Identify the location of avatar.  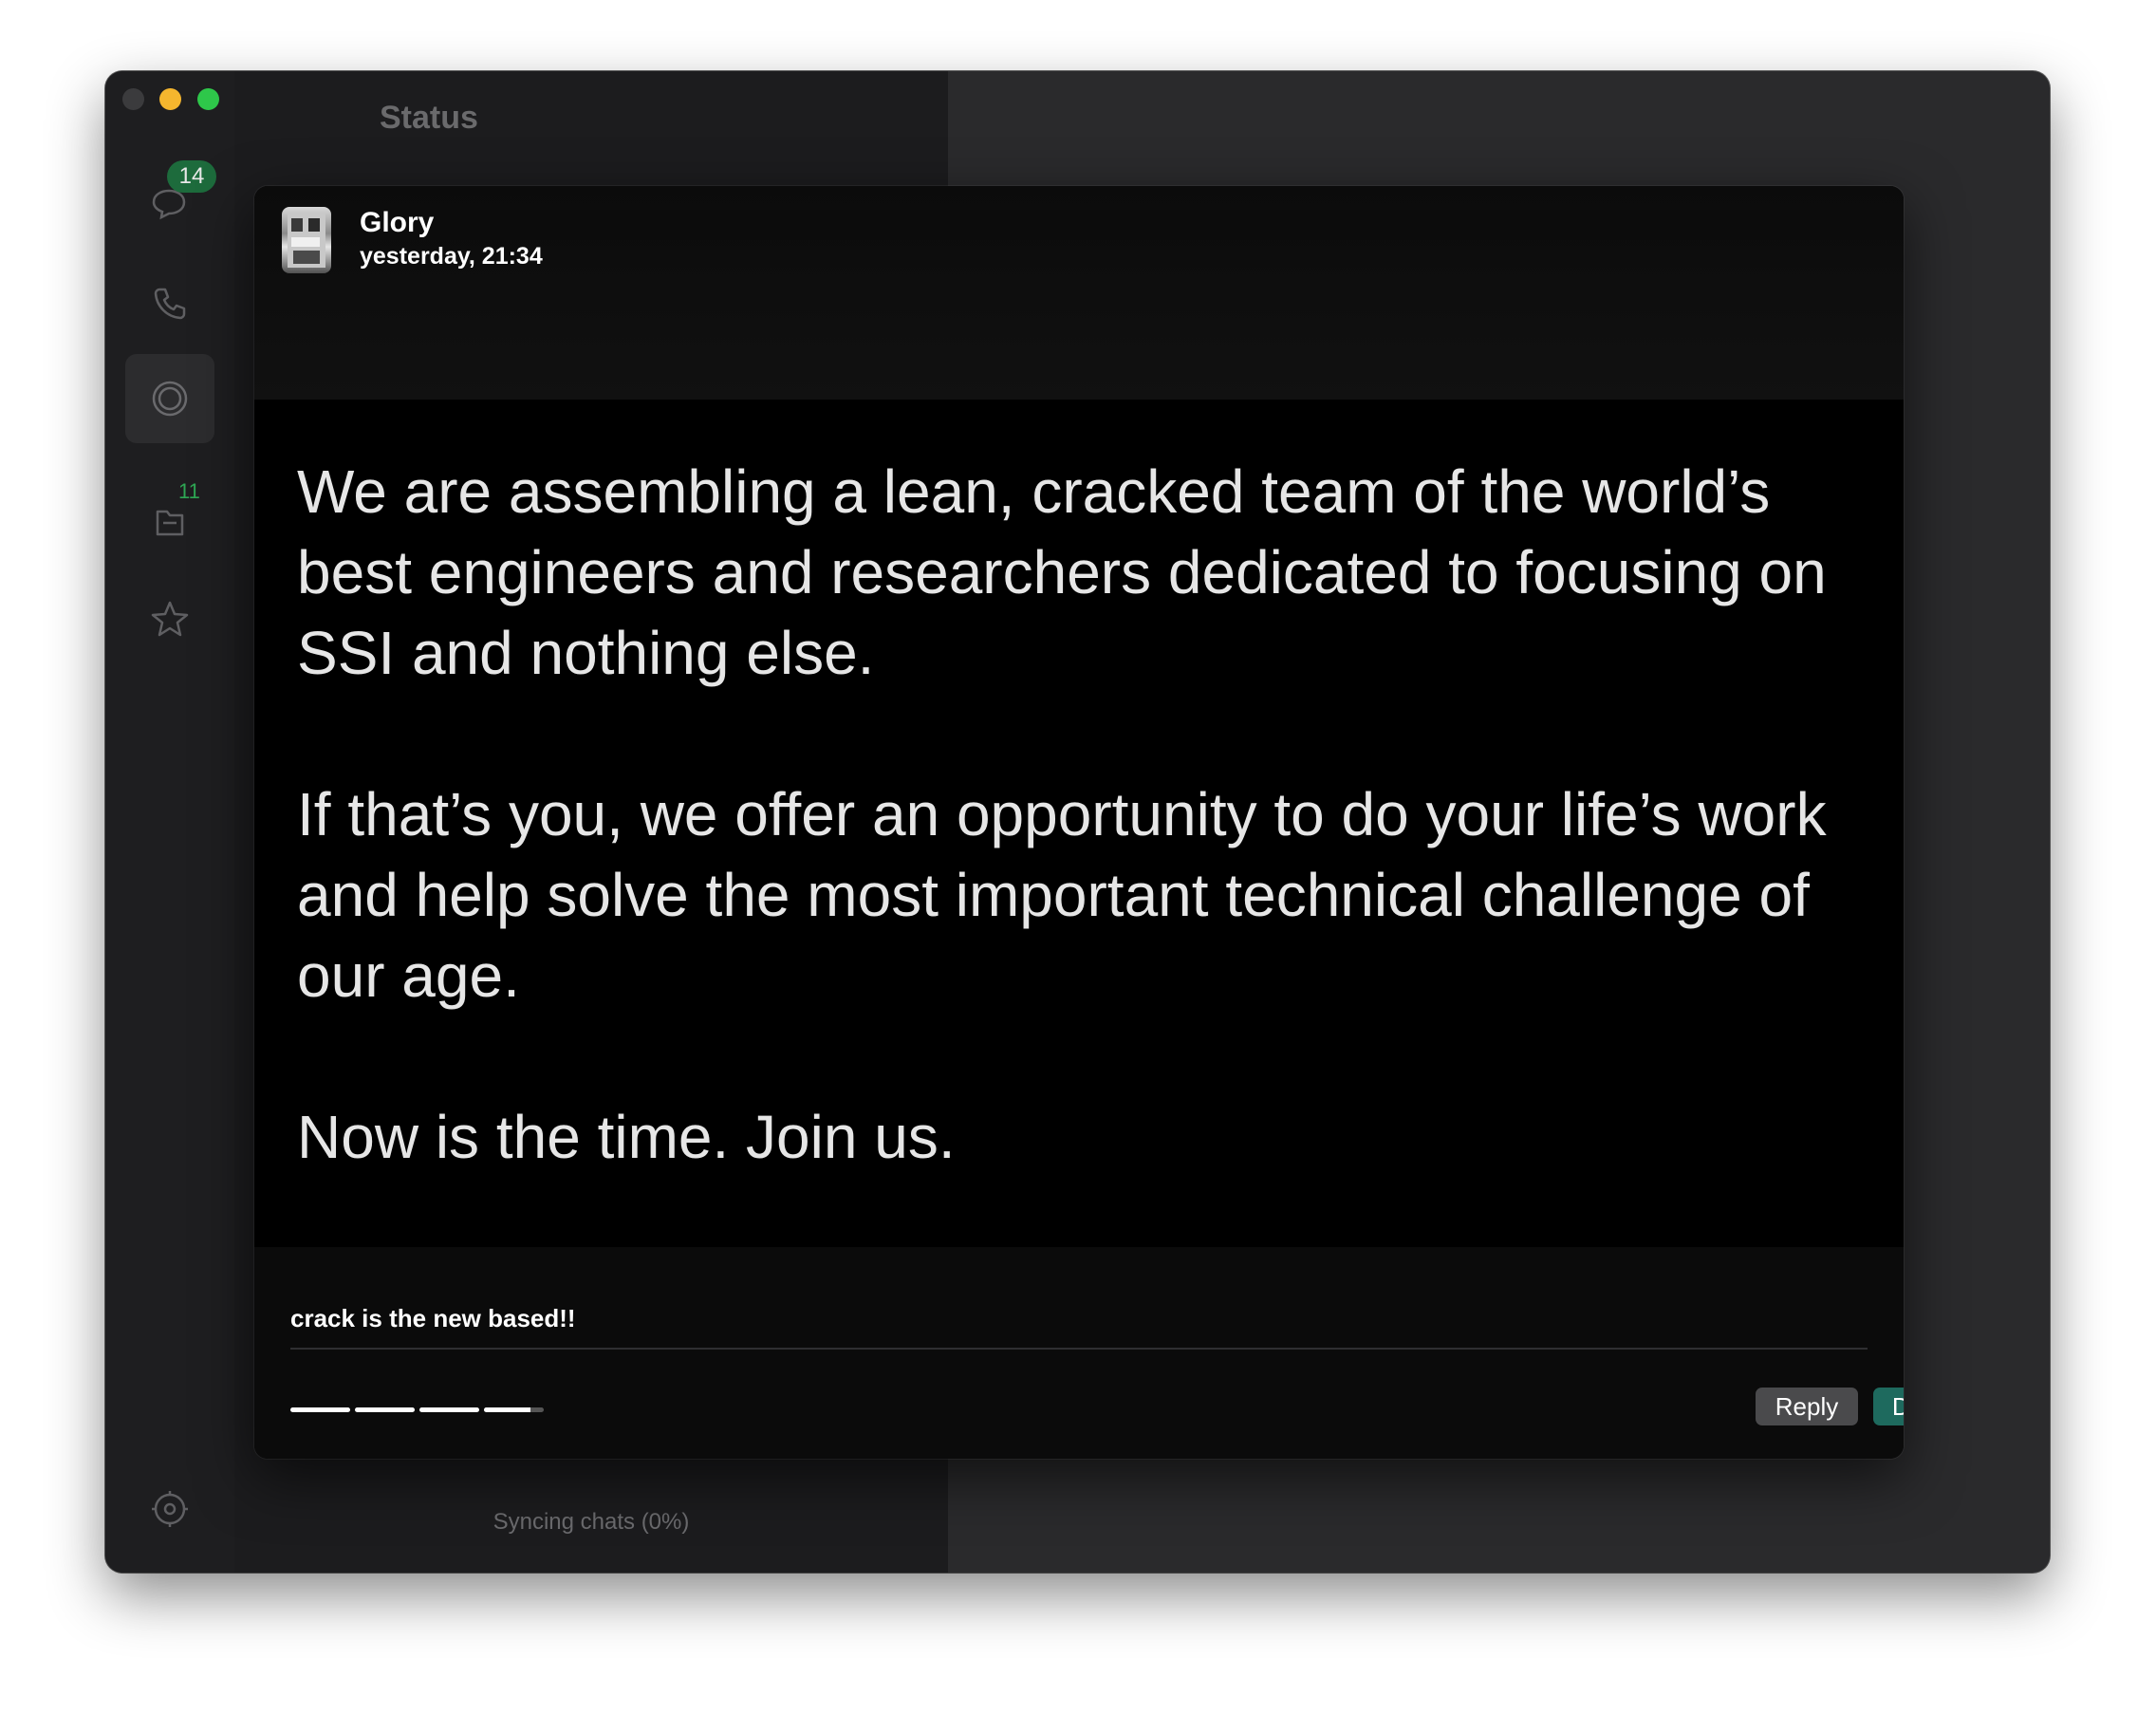
(306, 240).